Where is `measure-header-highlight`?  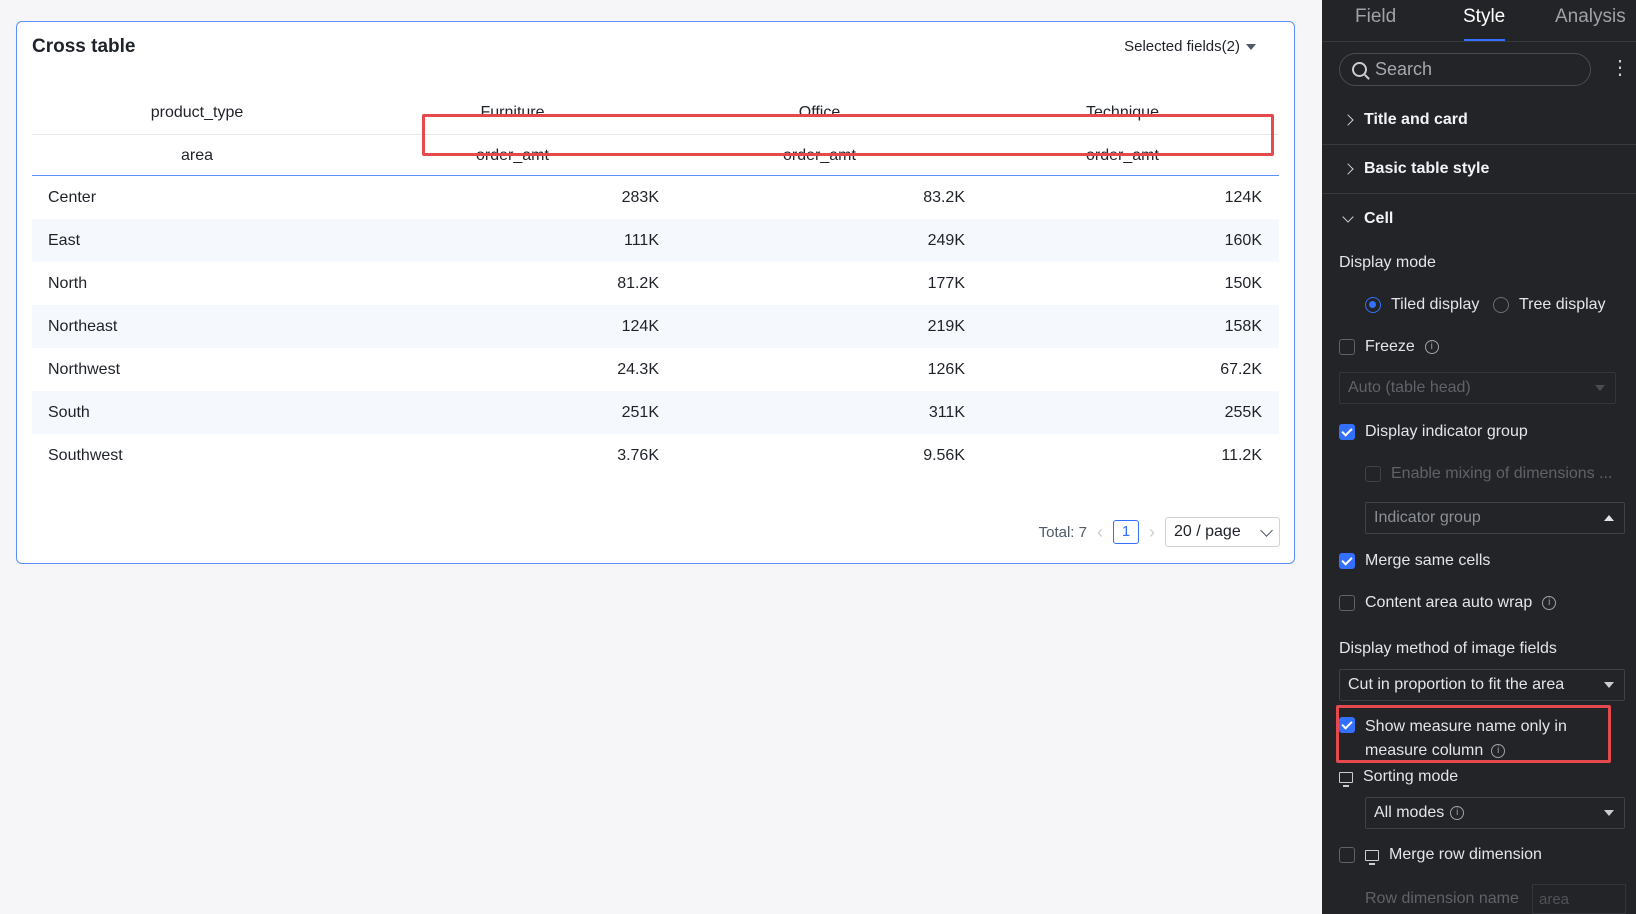 measure-header-highlight is located at coordinates (848, 135).